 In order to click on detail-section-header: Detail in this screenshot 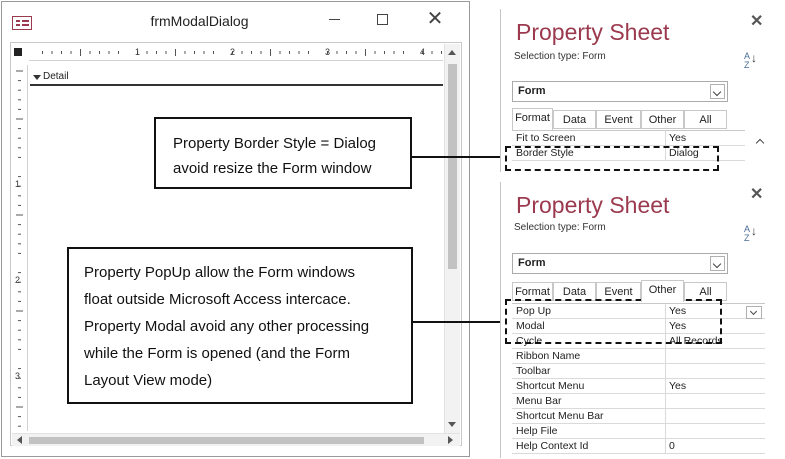, I will do `click(236, 78)`.